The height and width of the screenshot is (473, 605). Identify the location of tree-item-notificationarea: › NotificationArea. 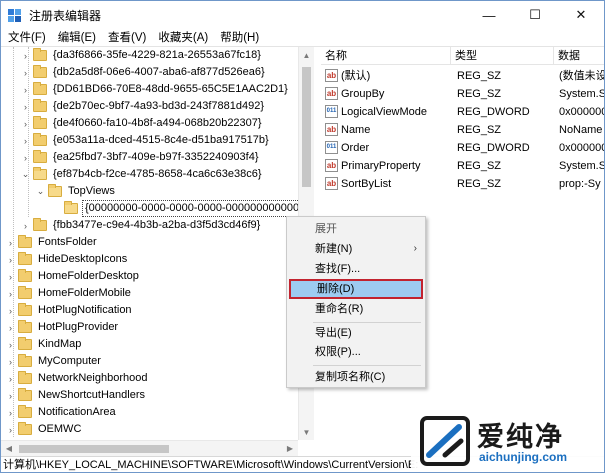
(62, 412).